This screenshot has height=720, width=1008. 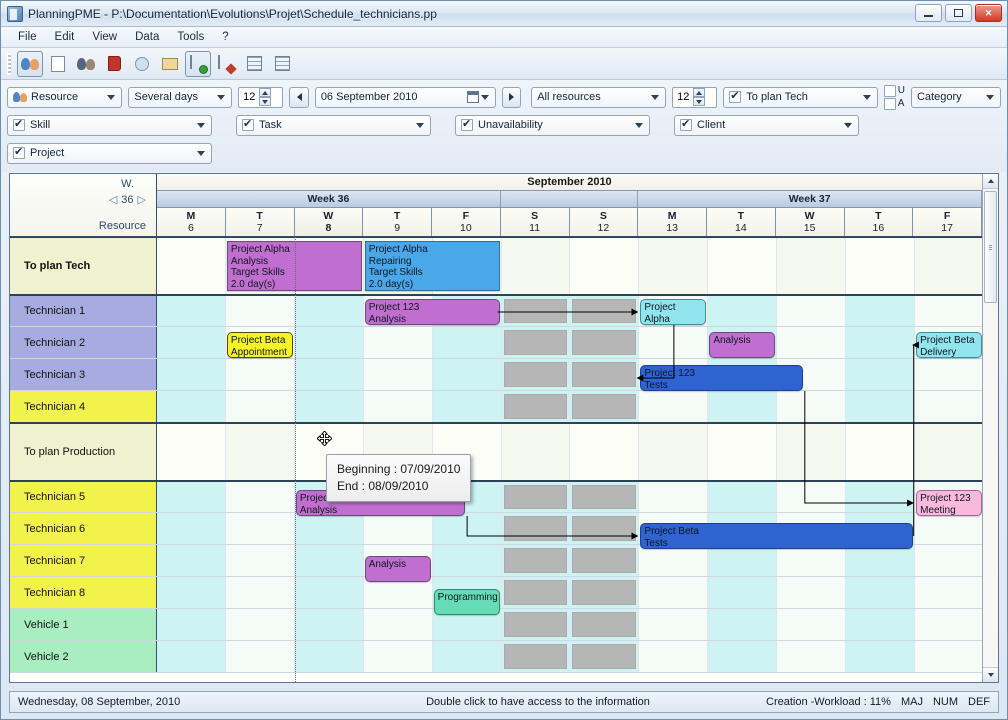 I want to click on scroll-thumb, so click(x=990, y=247).